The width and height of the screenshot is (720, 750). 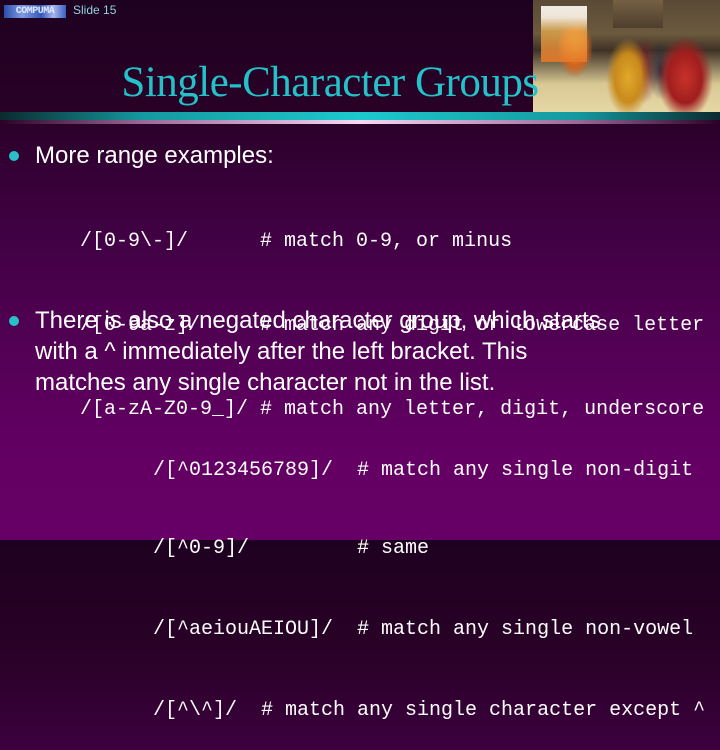 I want to click on slide-number: Slide 15, so click(x=95, y=10).